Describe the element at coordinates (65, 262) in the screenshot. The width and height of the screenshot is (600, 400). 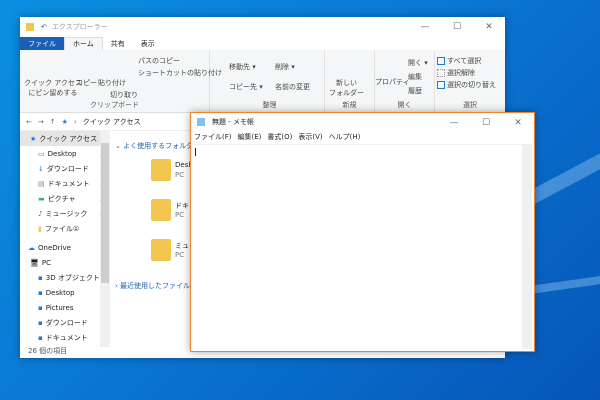
I see `nav-pc: 🖥 PC` at that location.